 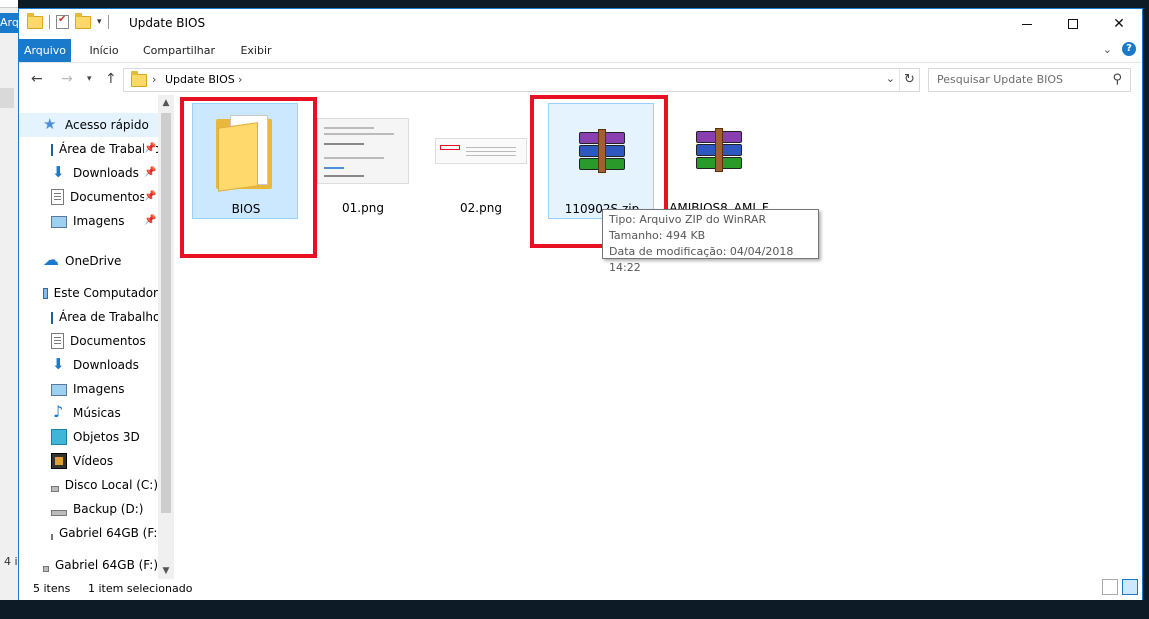 What do you see at coordinates (62, 21) in the screenshot?
I see `properties-icon` at bounding box center [62, 21].